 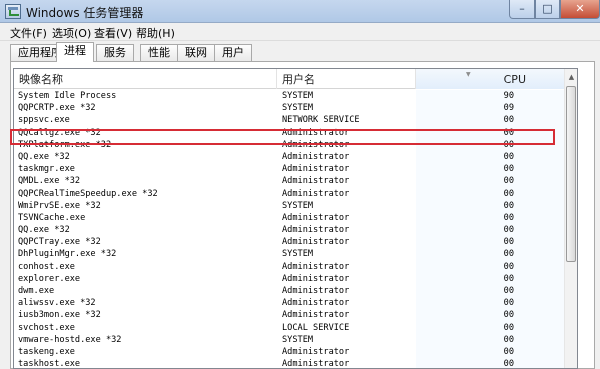 I want to click on column-divider, so click(x=276, y=79).